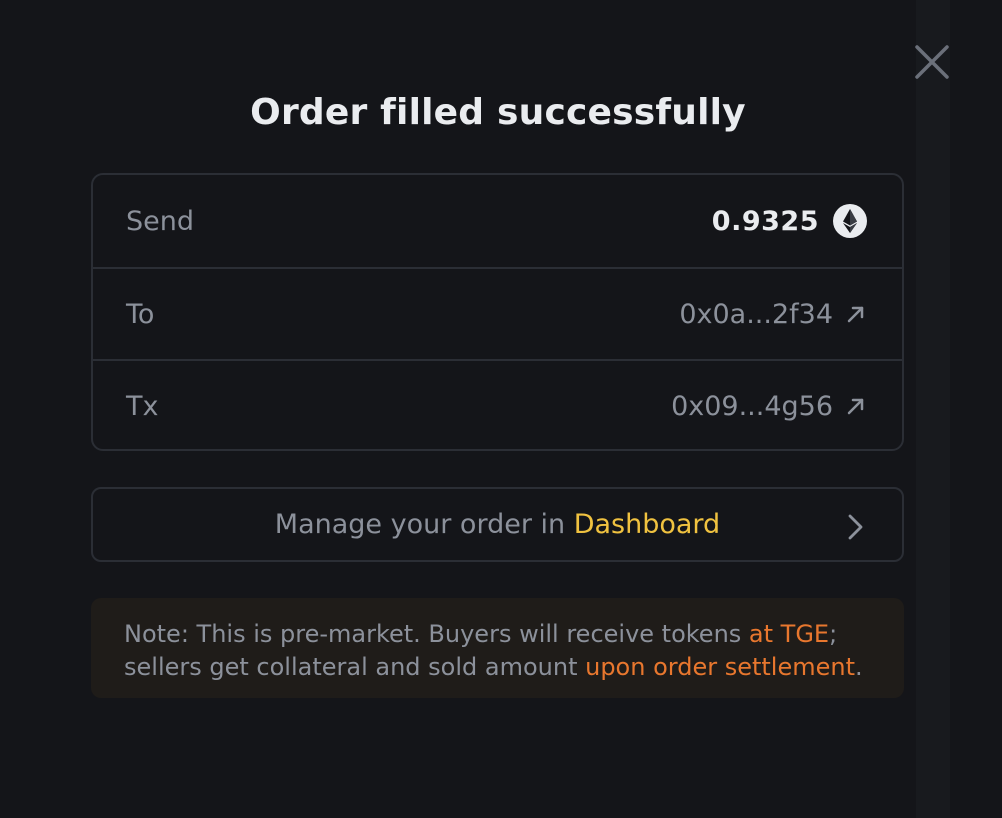 The height and width of the screenshot is (818, 1002). I want to click on send-label: Send, so click(160, 221).